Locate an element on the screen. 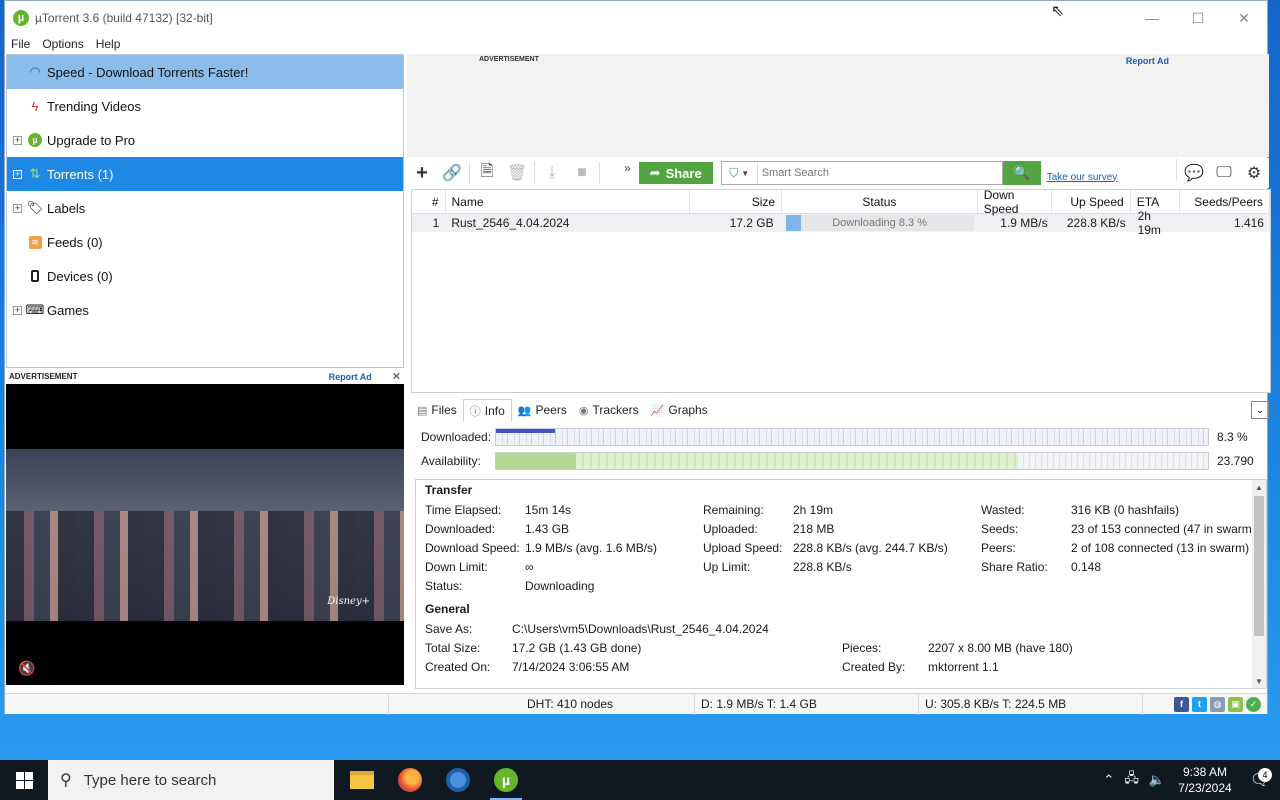 The width and height of the screenshot is (1280, 800). sidebar-item-games: + ⌨ Games is located at coordinates (205, 310).